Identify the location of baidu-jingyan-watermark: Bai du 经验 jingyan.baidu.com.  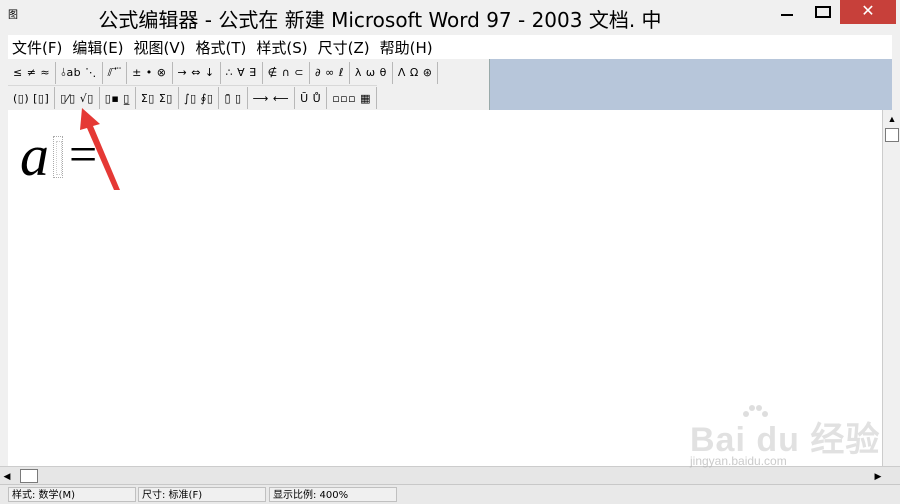
(784, 442).